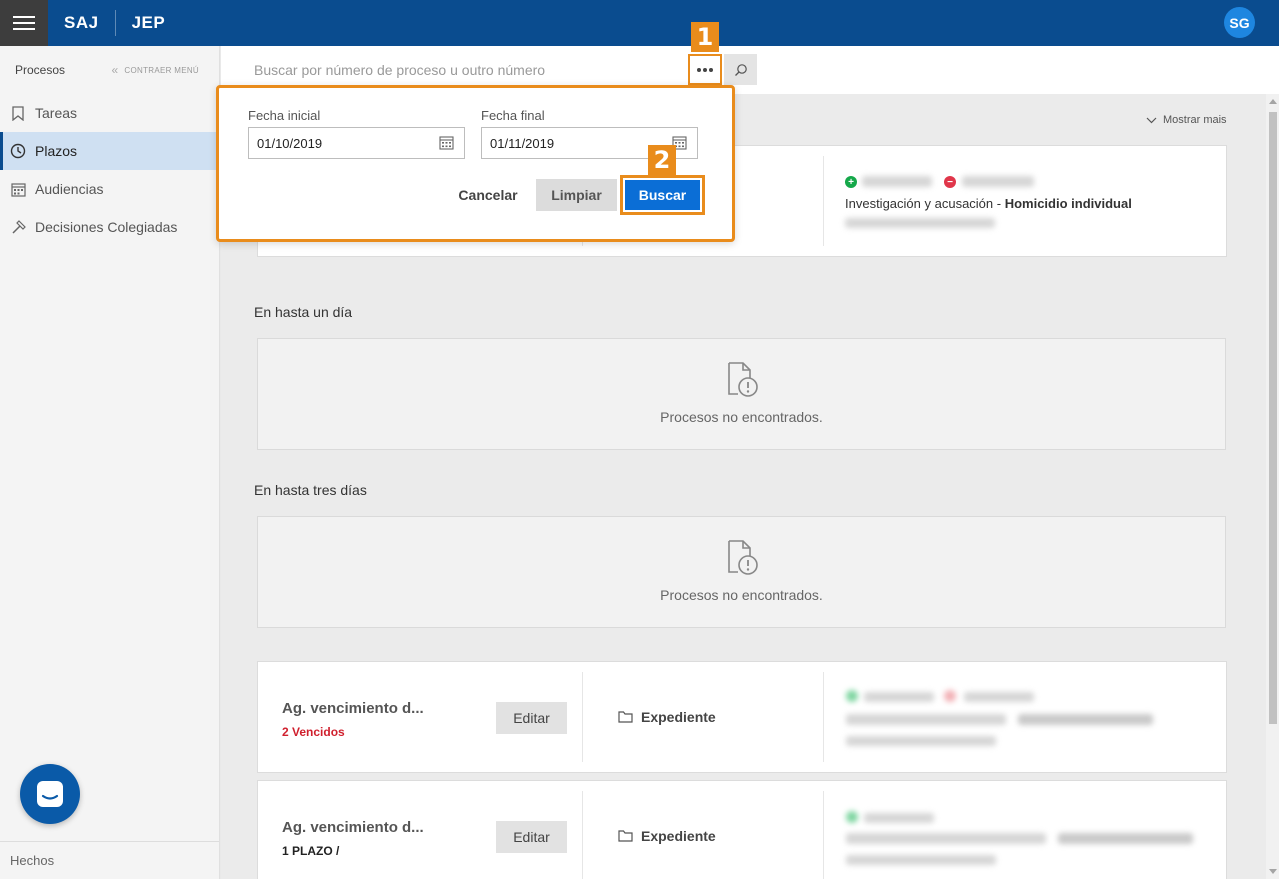 This screenshot has width=1279, height=879. What do you see at coordinates (106, 227) in the screenshot?
I see `sidebar-item-label: Decisiones Colegiadas` at bounding box center [106, 227].